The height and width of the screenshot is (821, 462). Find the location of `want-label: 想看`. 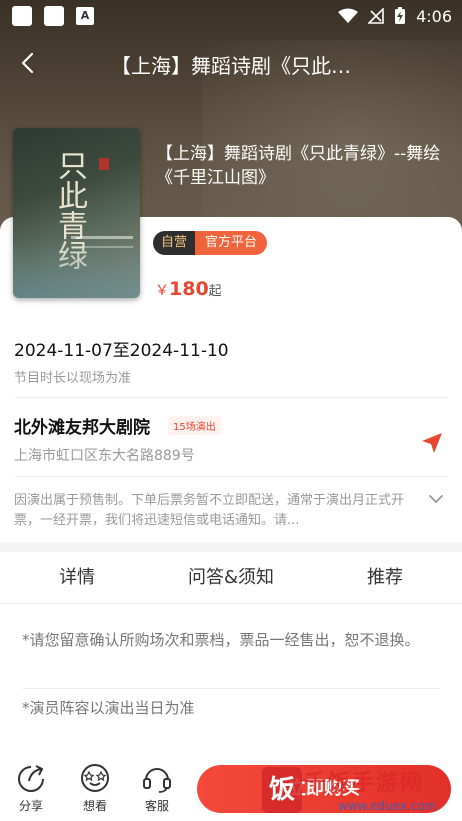

want-label: 想看 is located at coordinates (94, 806).